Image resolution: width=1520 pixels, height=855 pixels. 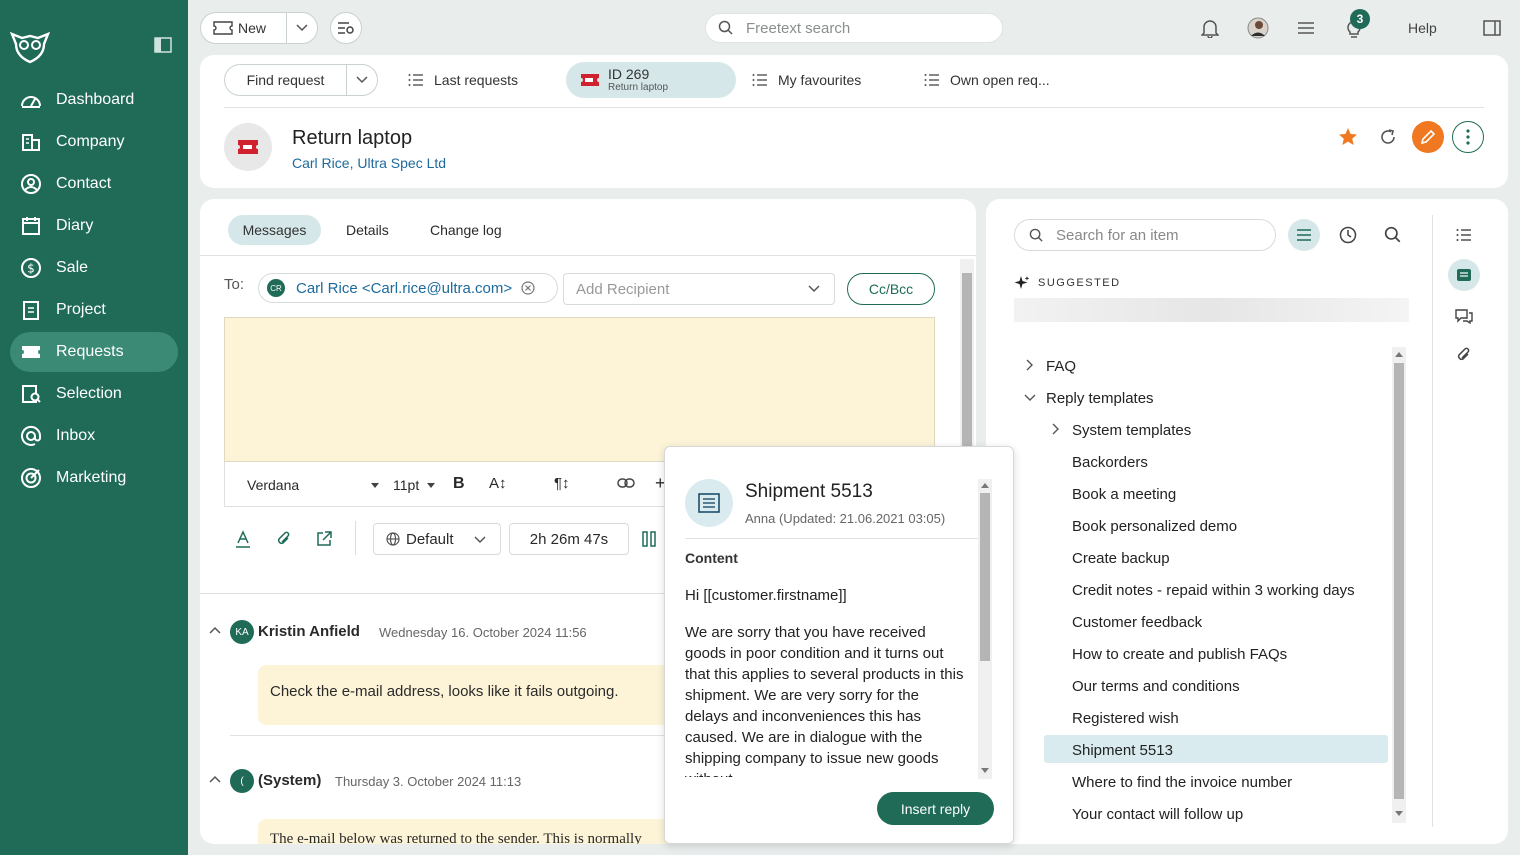 I want to click on freetext-search-input: Freetext search, so click(x=854, y=28).